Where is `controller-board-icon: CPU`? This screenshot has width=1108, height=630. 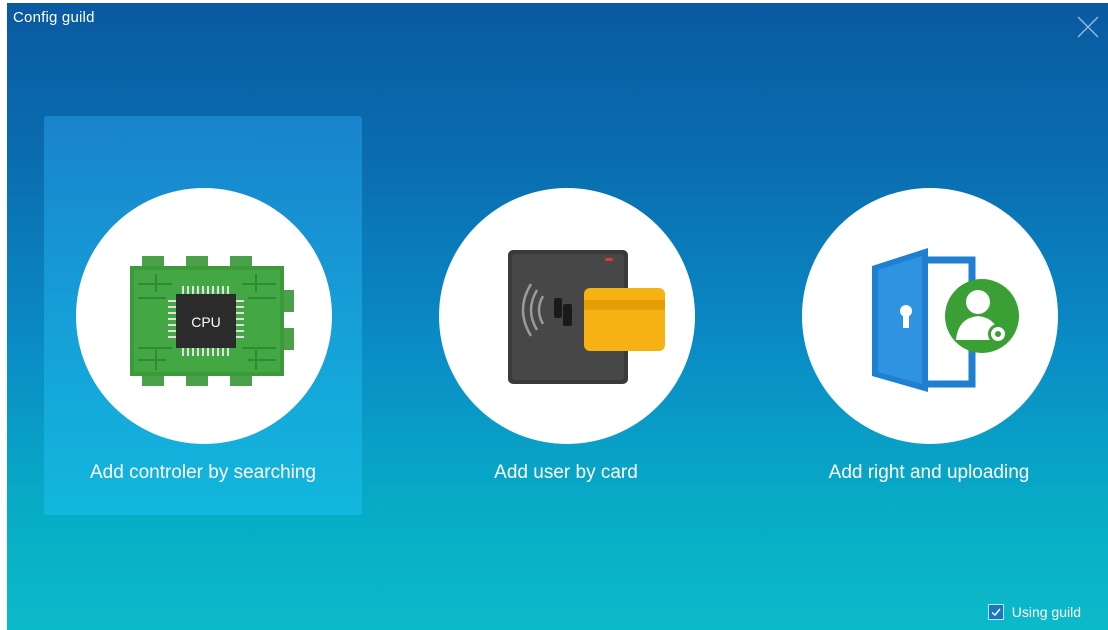 controller-board-icon: CPU is located at coordinates (212, 321).